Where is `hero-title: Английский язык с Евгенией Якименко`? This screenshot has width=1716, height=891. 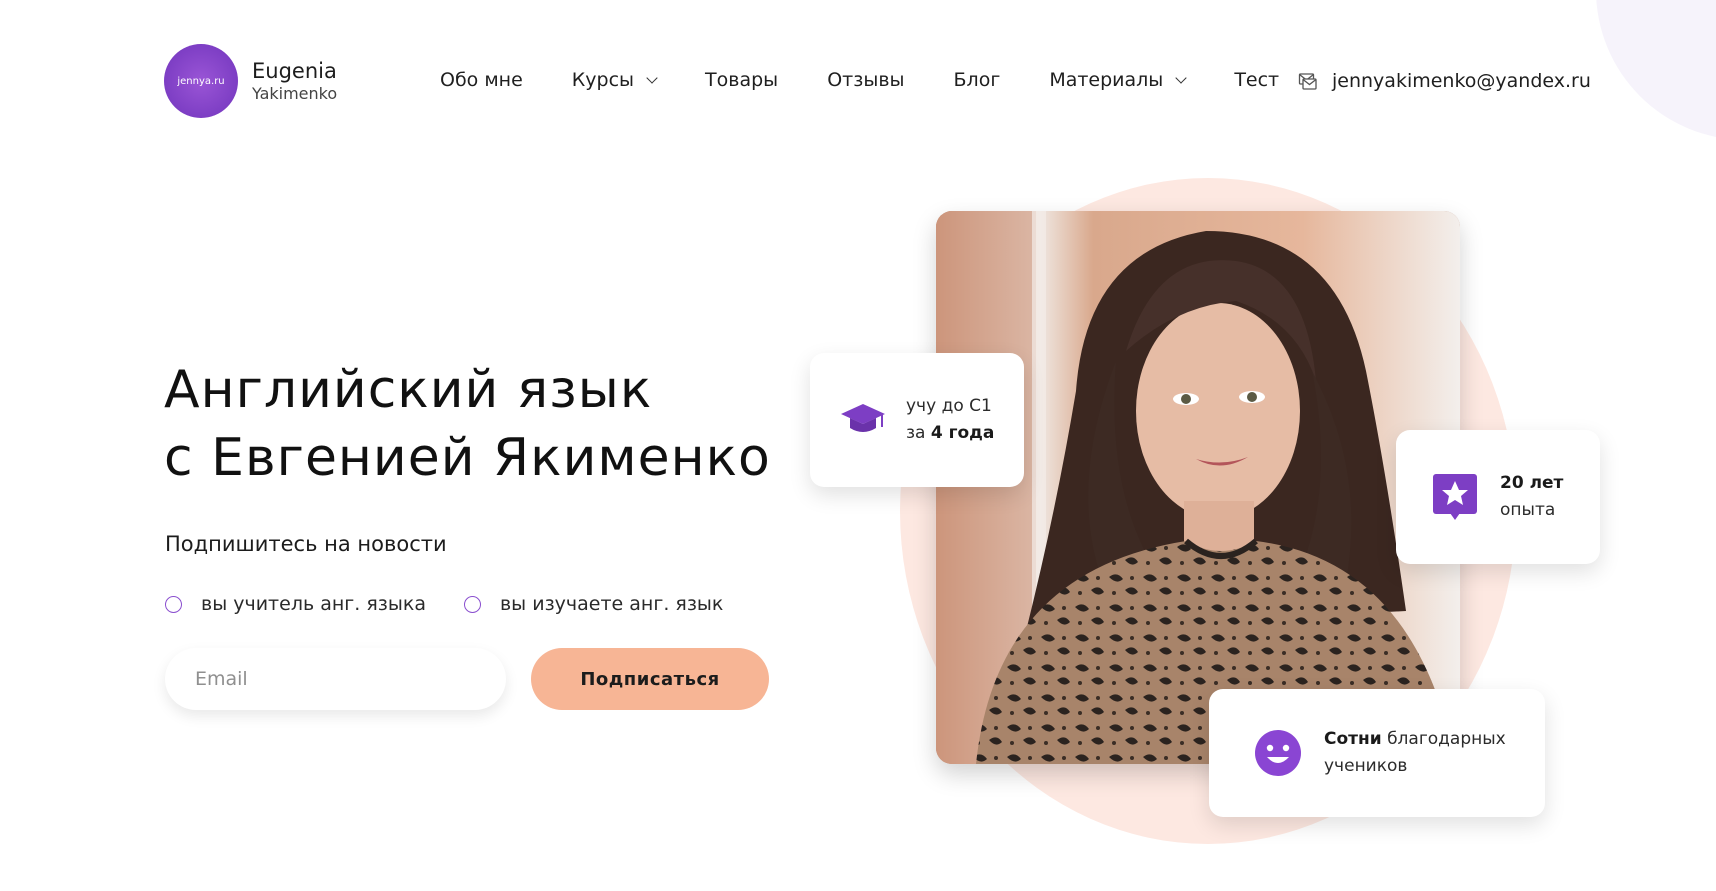
hero-title: Английский язык с Евгенией Якименко is located at coordinates (467, 424).